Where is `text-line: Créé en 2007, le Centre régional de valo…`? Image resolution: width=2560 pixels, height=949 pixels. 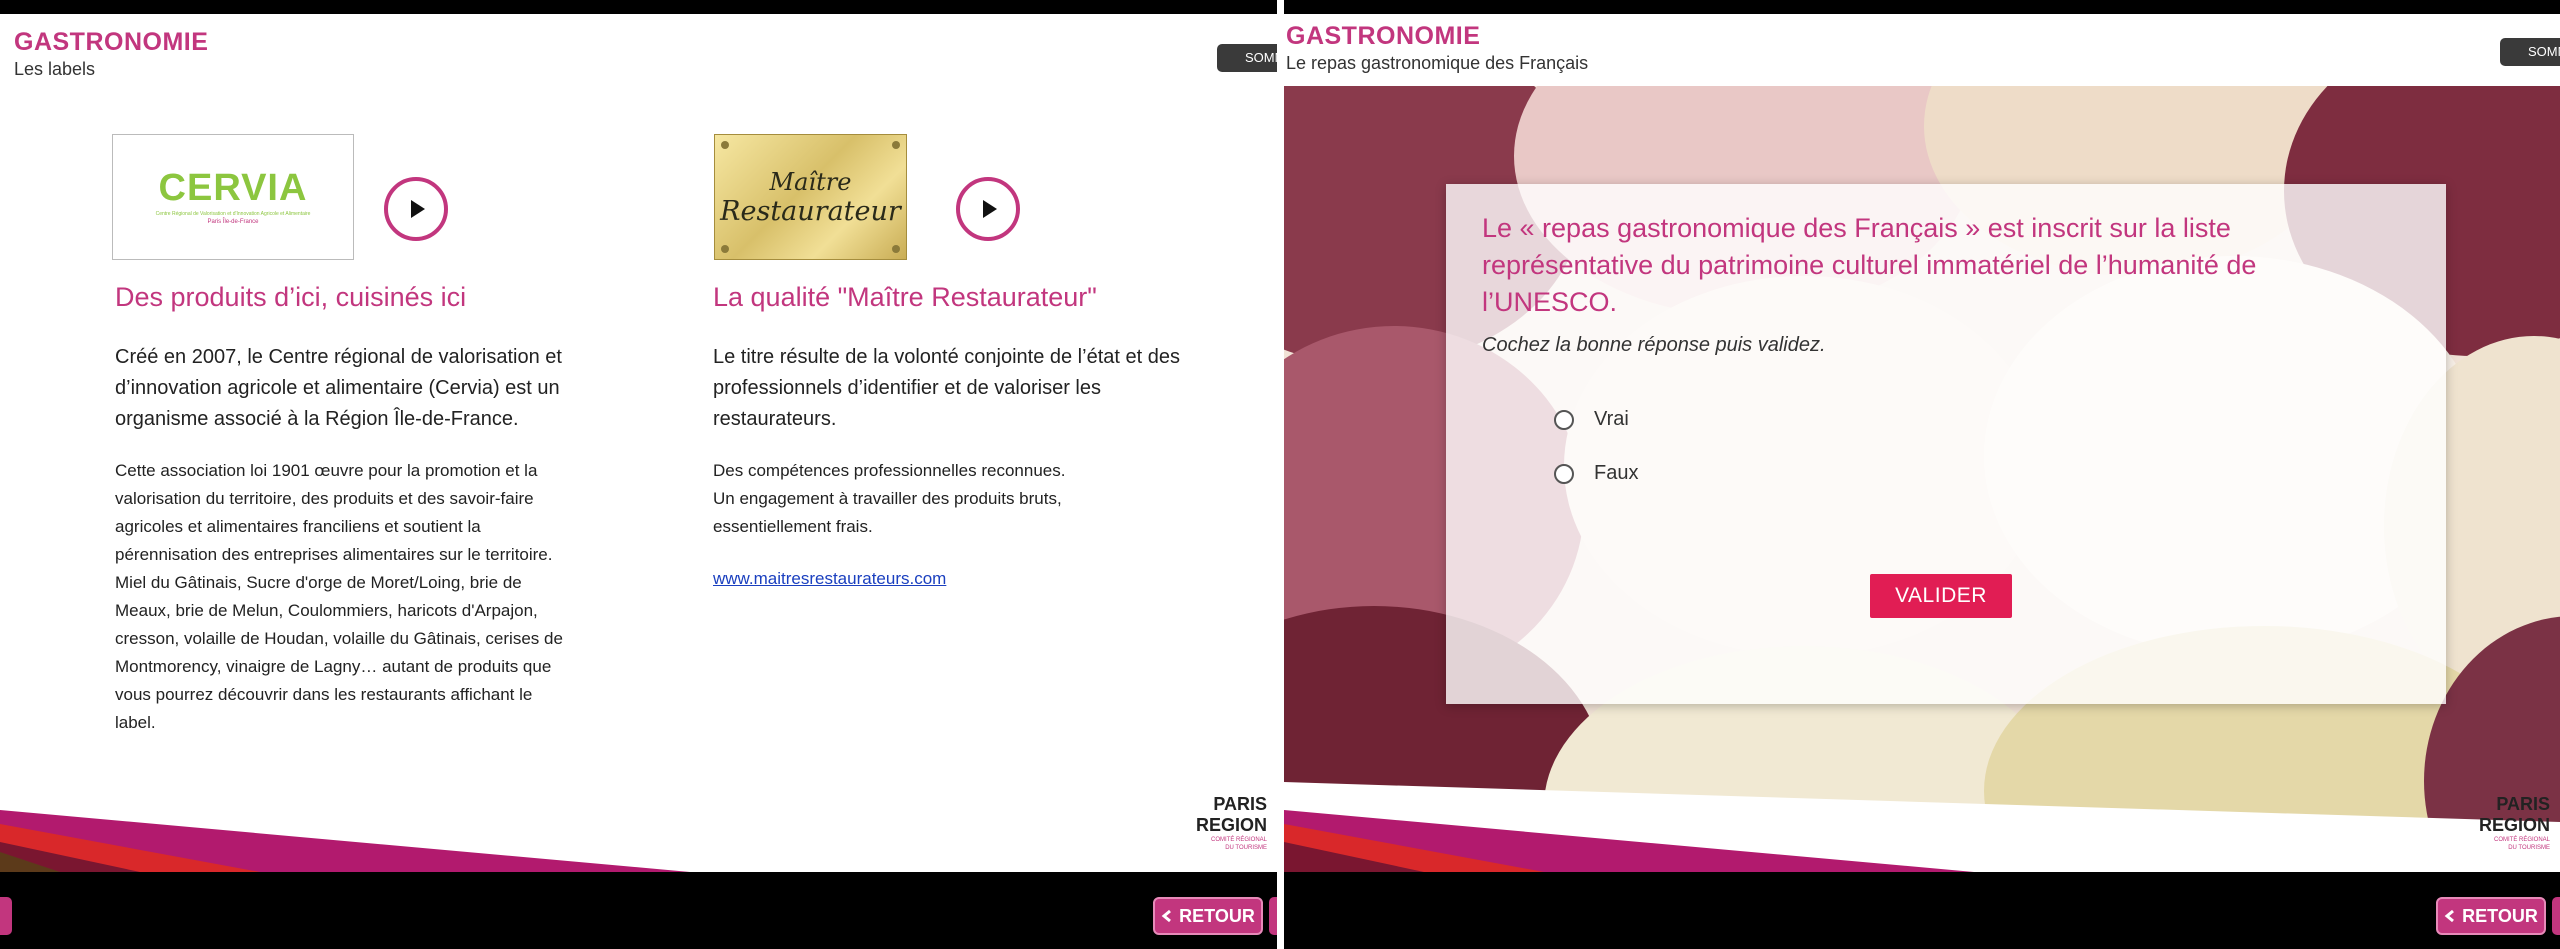 text-line: Créé en 2007, le Centre régional de valo… is located at coordinates (338, 357).